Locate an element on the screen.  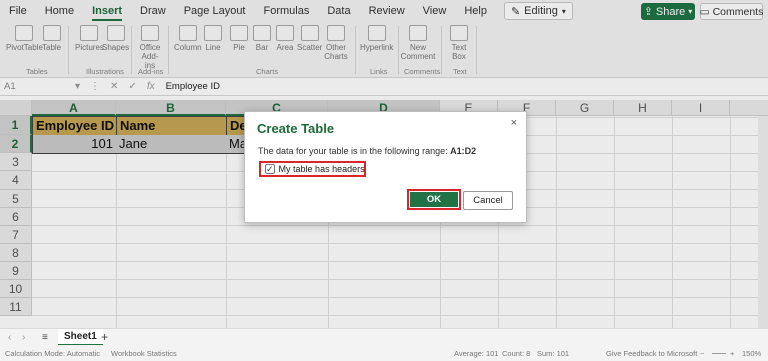
workbook-statistics: Workbook Statistics is located at coordinates (144, 353).